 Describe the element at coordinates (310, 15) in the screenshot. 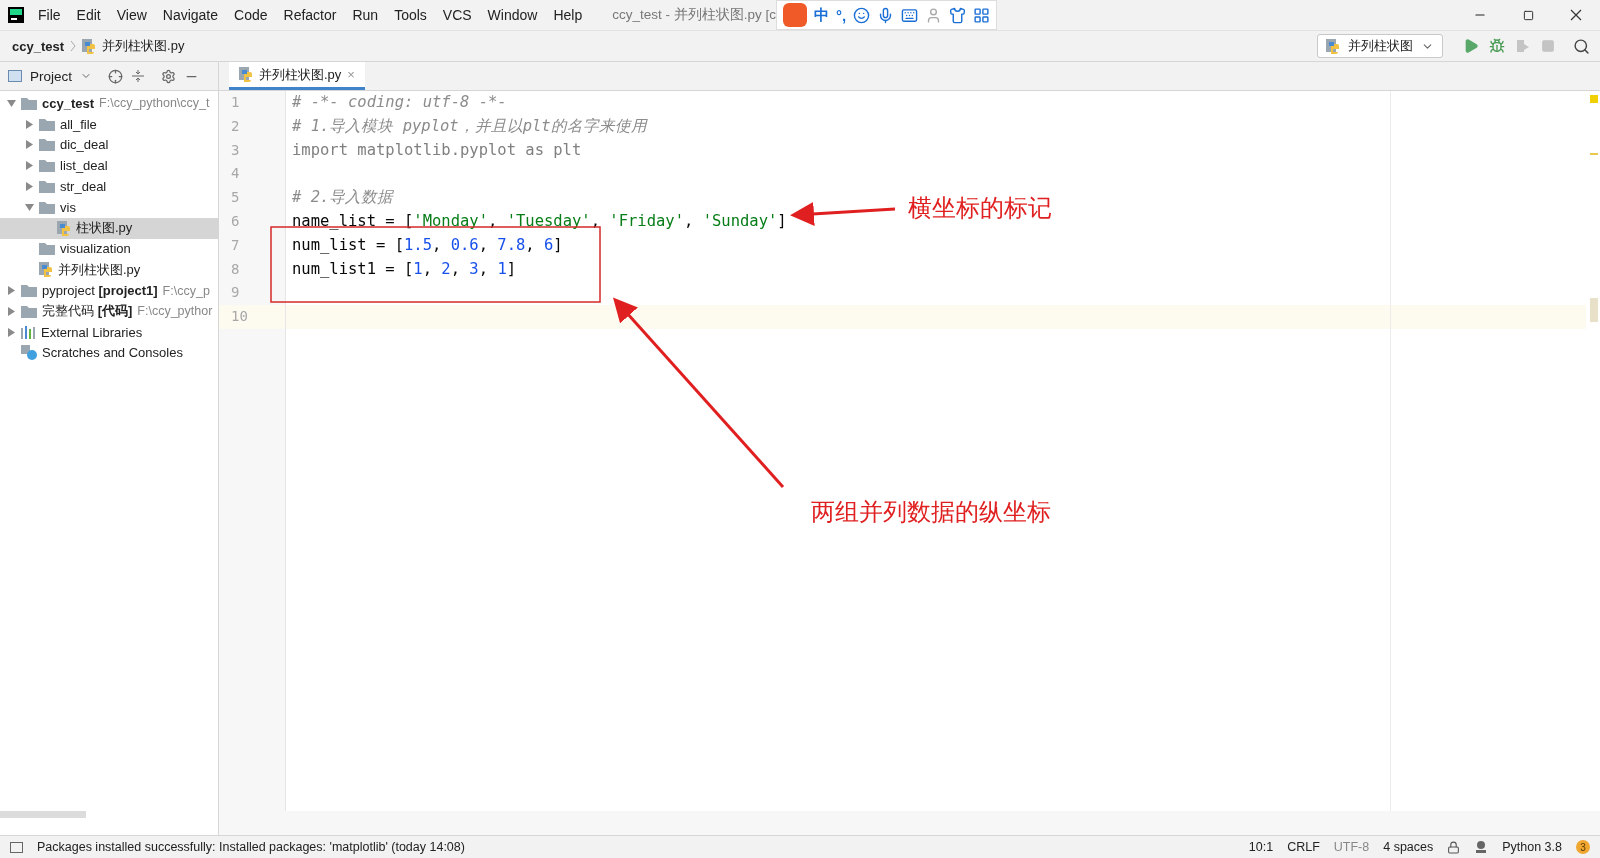

I see `menu-item: Refactor` at that location.